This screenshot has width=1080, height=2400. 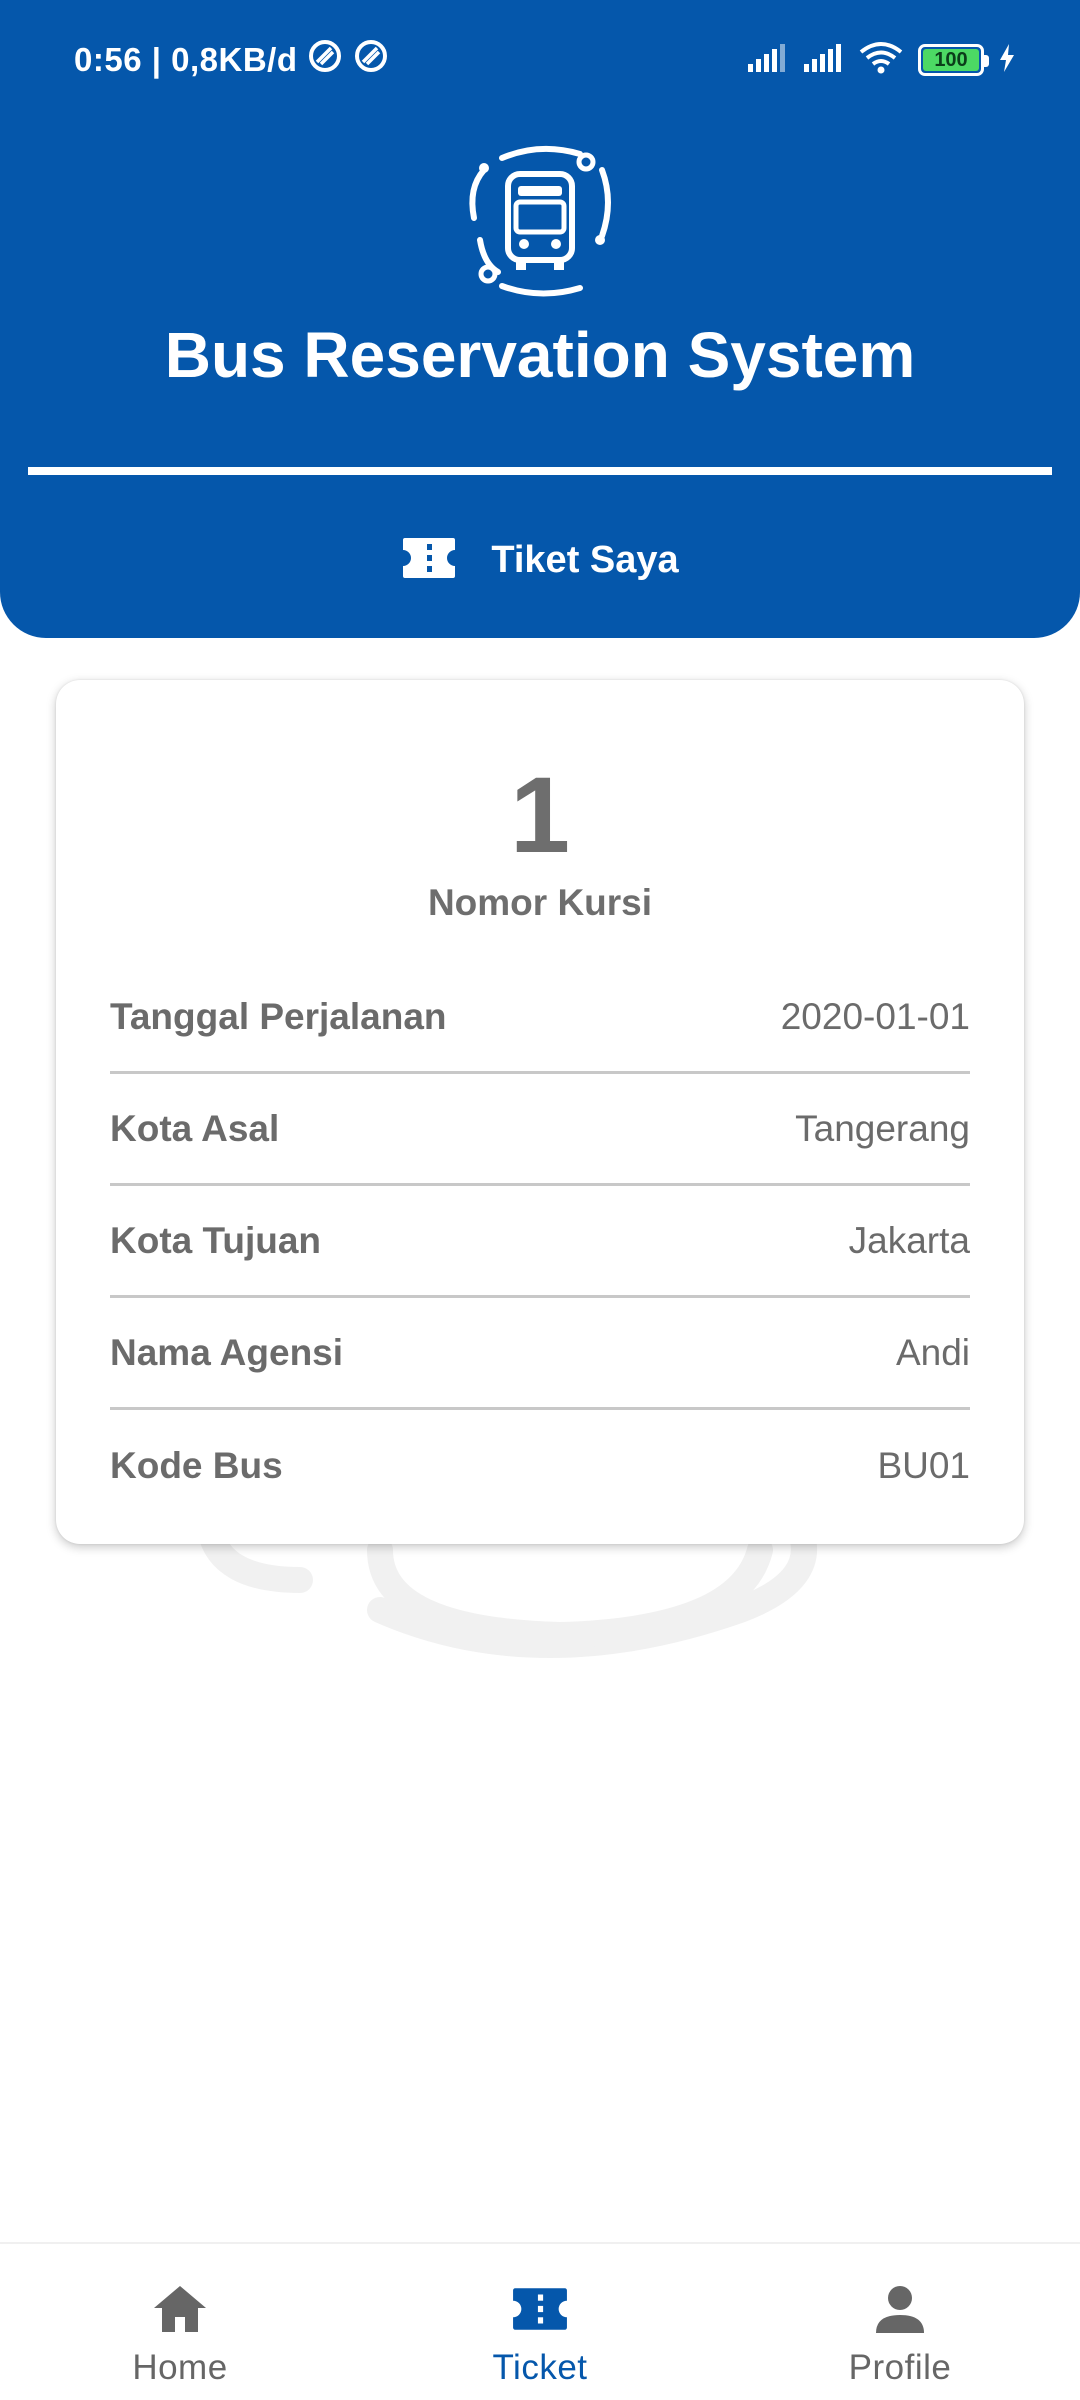 What do you see at coordinates (951, 59) in the screenshot?
I see `battery-level: 100` at bounding box center [951, 59].